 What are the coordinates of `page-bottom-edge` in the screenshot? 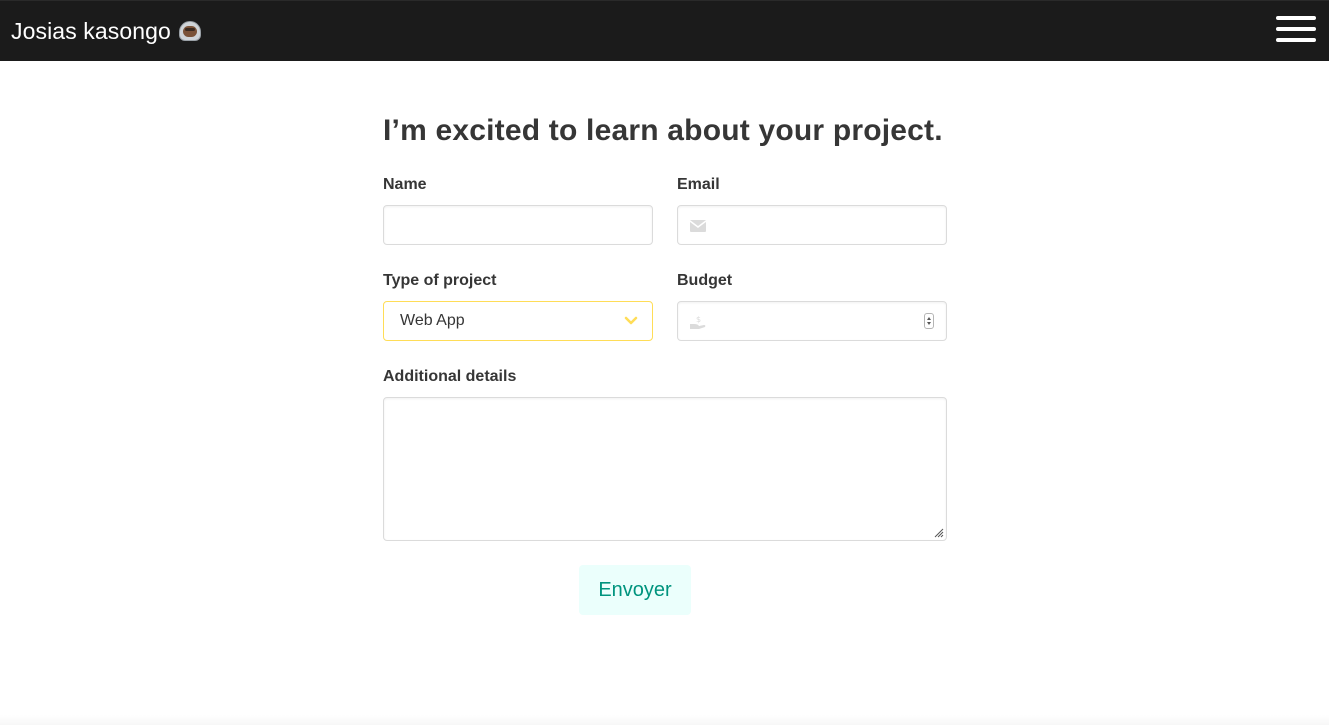 It's located at (664, 720).